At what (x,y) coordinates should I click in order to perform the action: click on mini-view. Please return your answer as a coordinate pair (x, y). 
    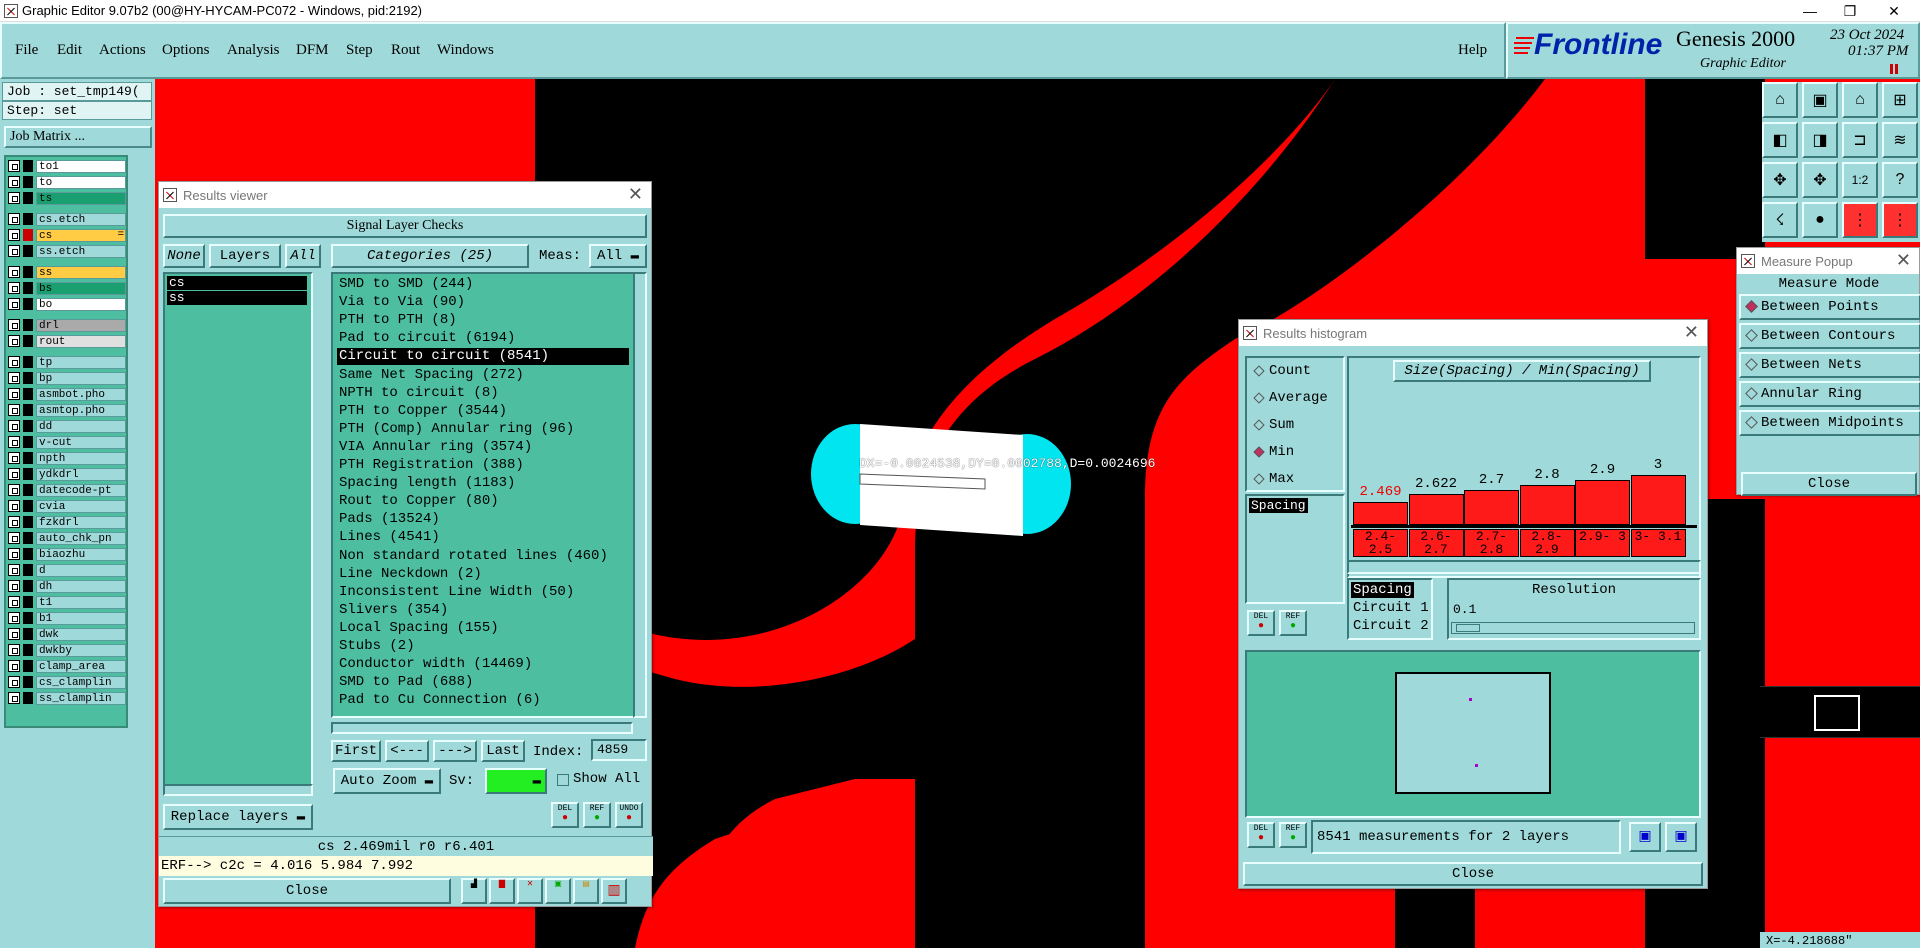
    Looking at the image, I should click on (1840, 712).